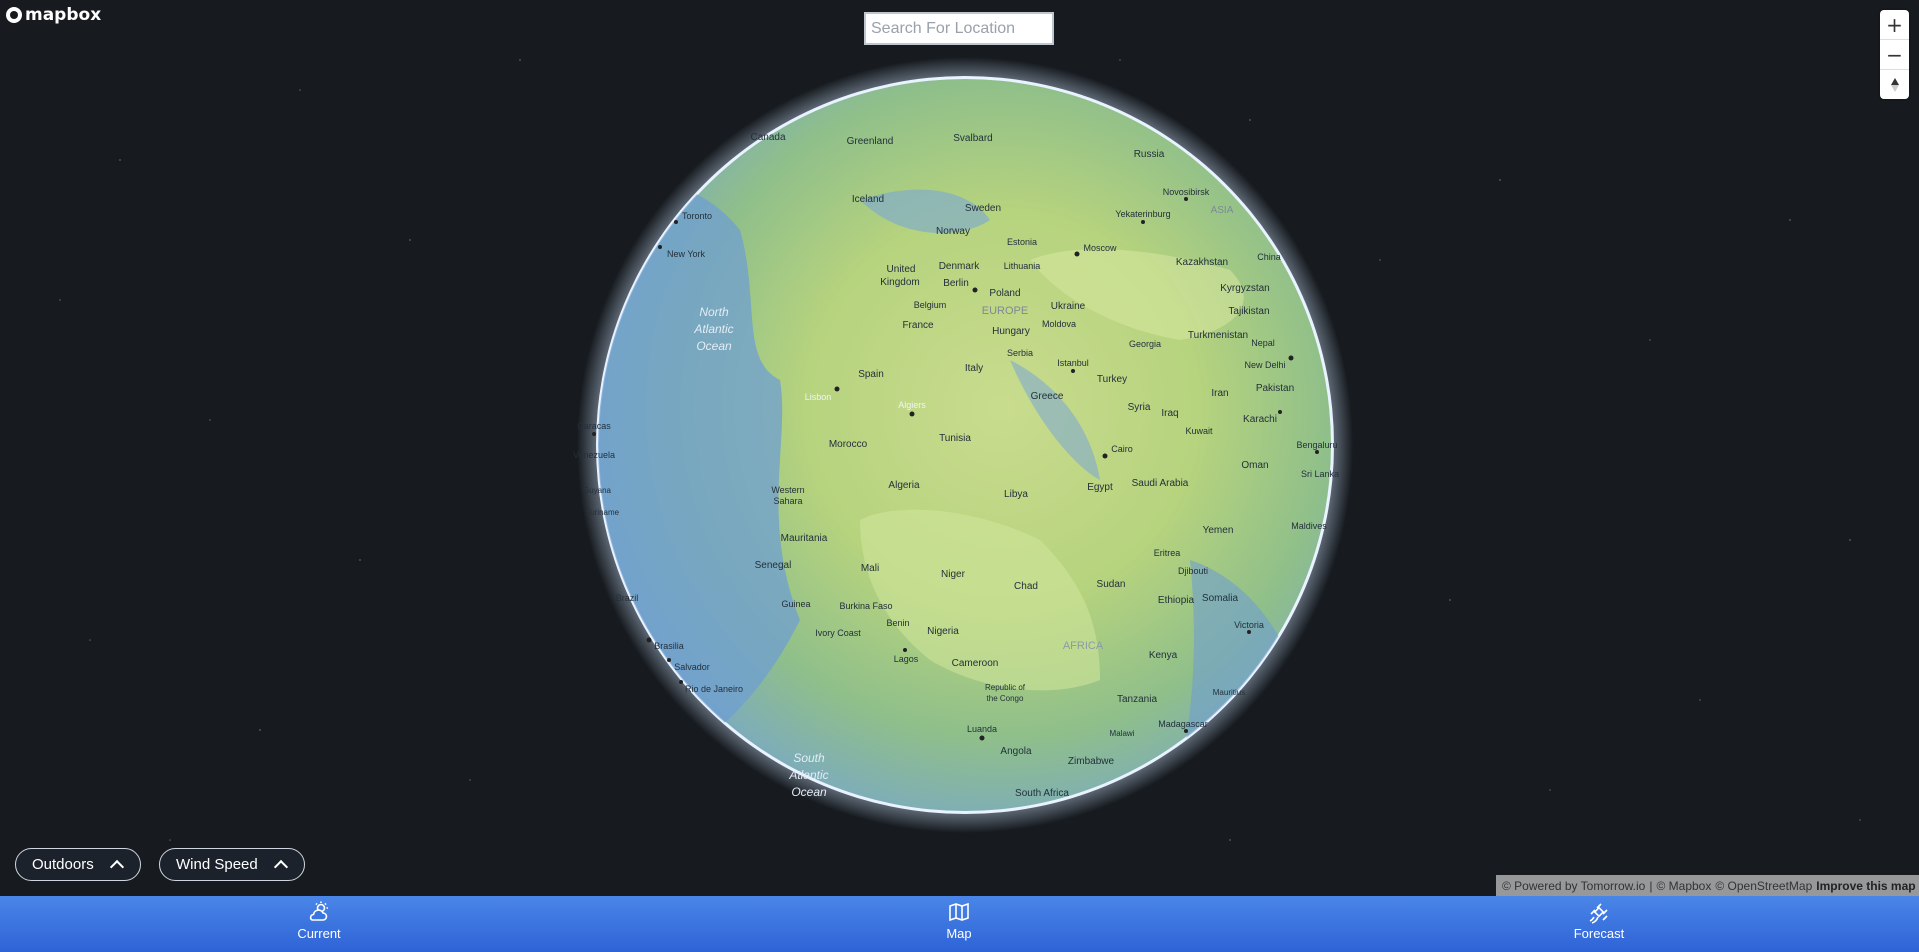  I want to click on map-label: Kyrgyzstan, so click(1244, 288).